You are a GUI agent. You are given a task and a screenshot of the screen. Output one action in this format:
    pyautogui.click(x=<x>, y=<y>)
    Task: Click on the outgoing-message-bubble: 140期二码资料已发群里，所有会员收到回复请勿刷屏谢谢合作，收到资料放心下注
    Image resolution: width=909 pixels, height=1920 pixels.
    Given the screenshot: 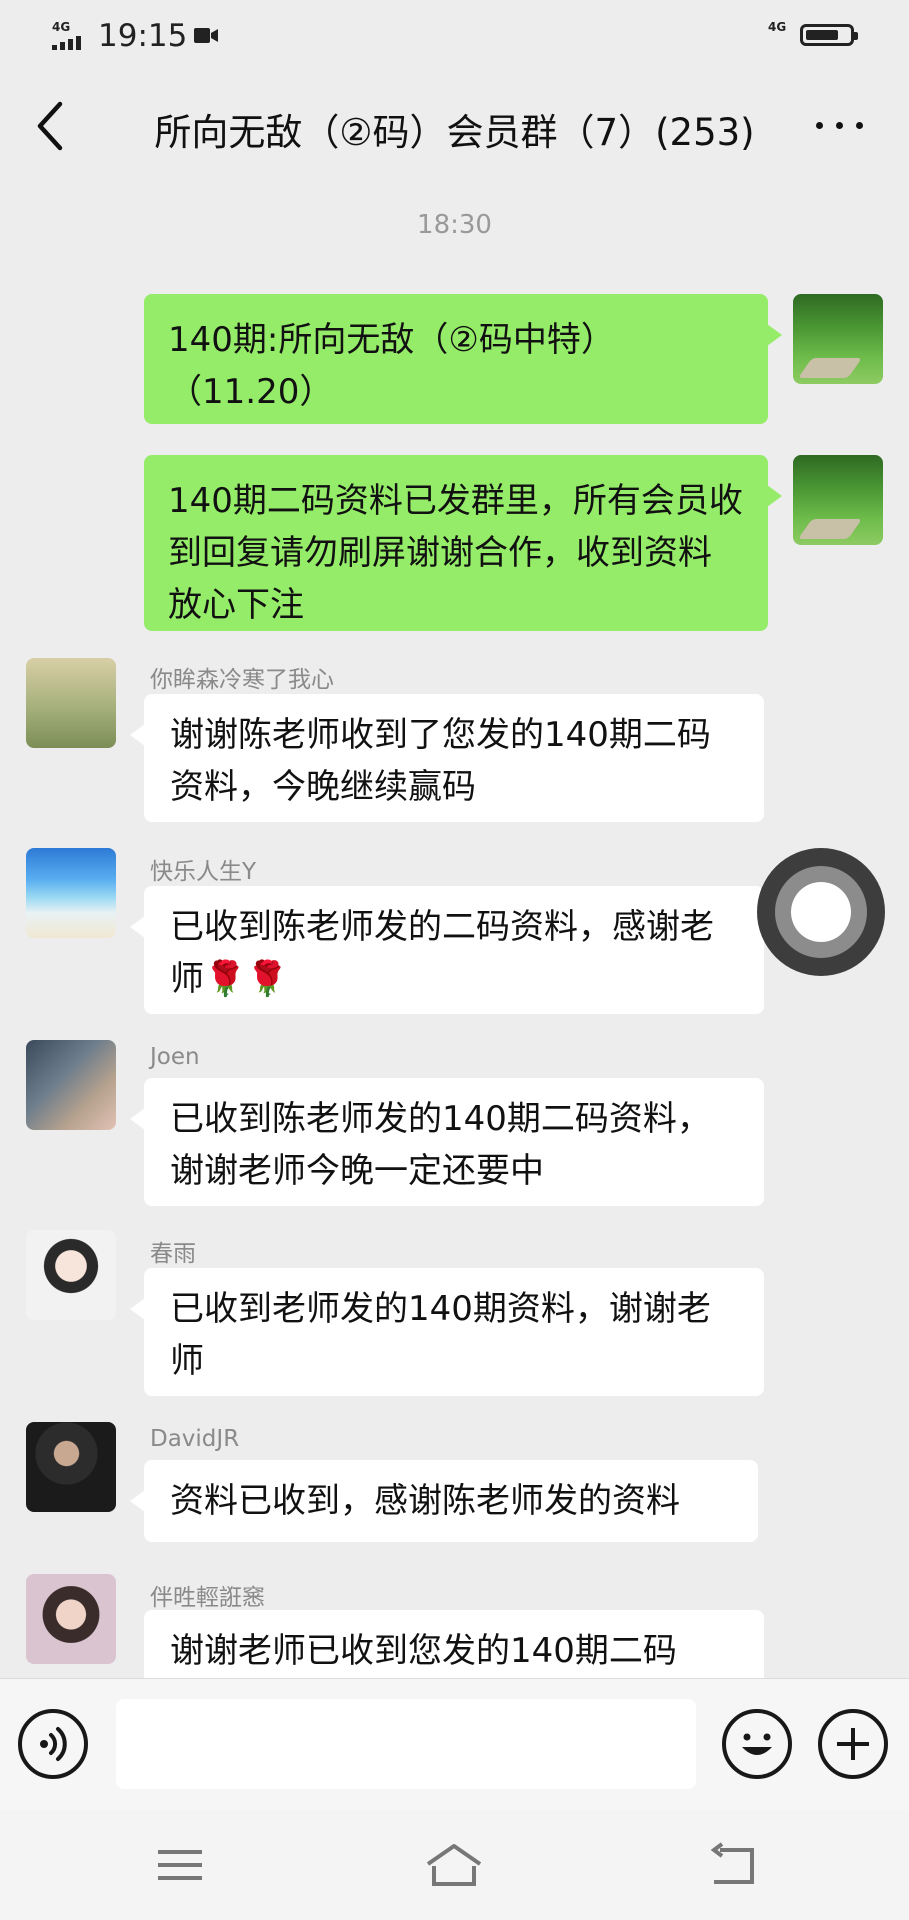 What is the action you would take?
    pyautogui.click(x=463, y=543)
    